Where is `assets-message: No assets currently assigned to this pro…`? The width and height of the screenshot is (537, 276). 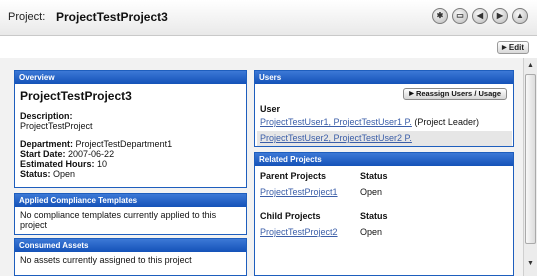
assets-message: No assets currently assigned to this pro… is located at coordinates (106, 260).